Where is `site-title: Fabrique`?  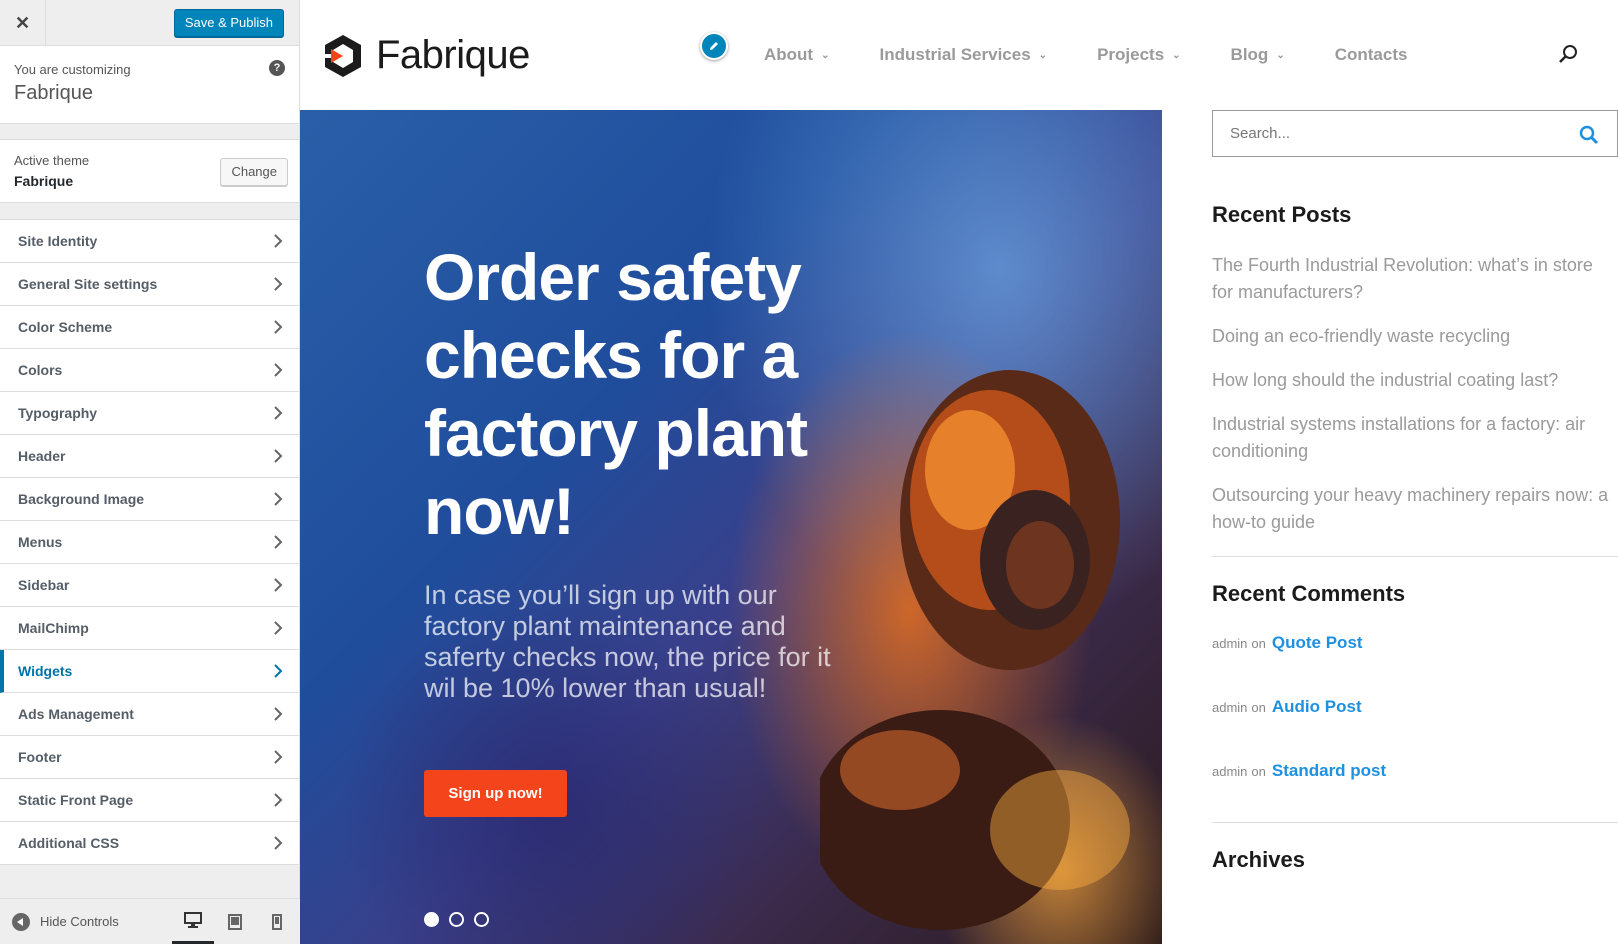
site-title: Fabrique is located at coordinates (53, 93).